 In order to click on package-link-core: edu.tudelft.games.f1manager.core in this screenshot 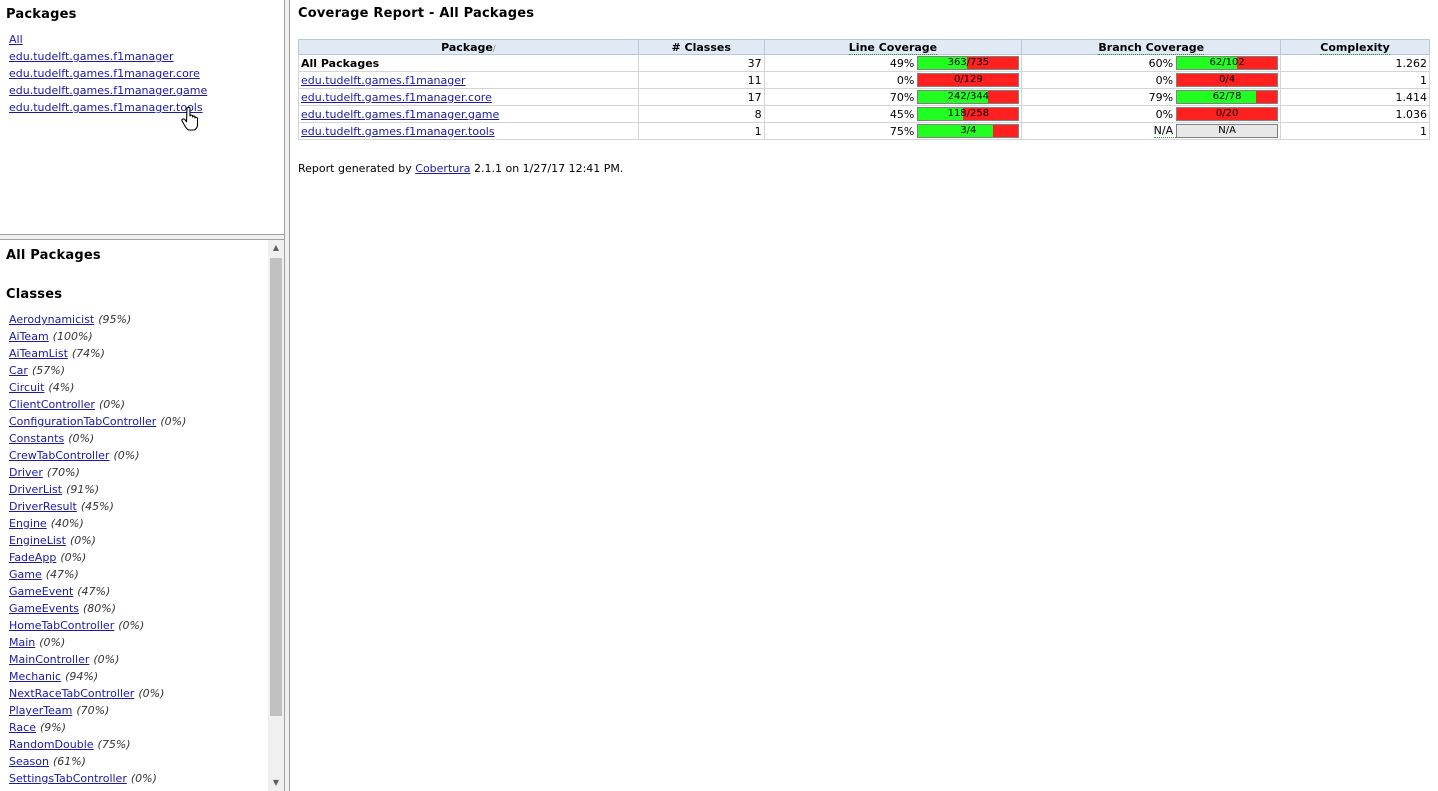, I will do `click(104, 73)`.